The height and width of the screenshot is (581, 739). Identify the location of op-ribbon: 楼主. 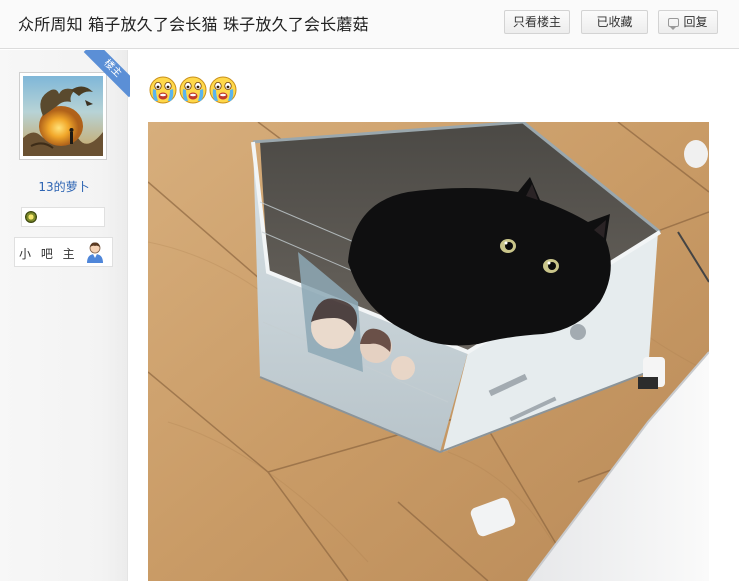
(103, 77).